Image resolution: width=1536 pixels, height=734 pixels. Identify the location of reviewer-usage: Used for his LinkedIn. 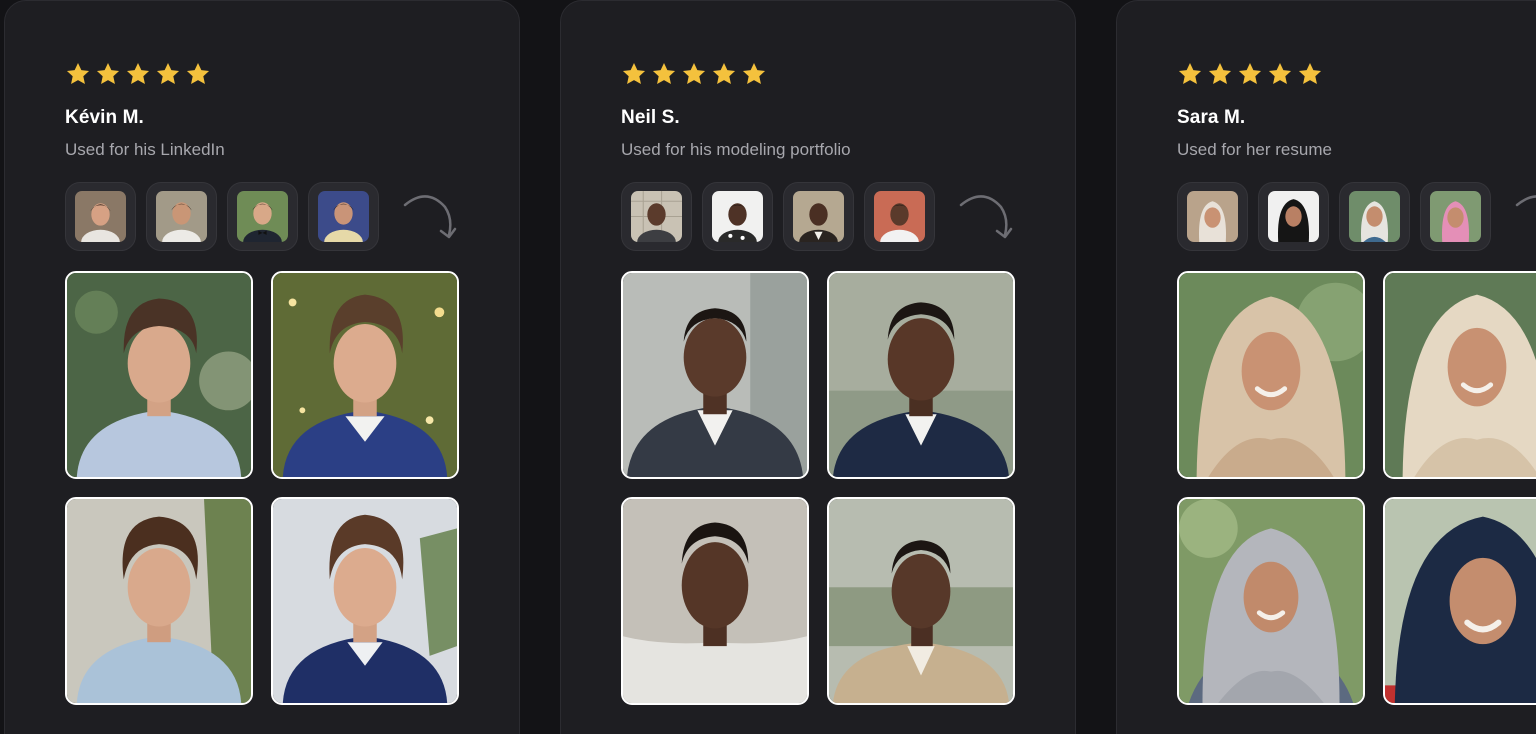
(145, 149).